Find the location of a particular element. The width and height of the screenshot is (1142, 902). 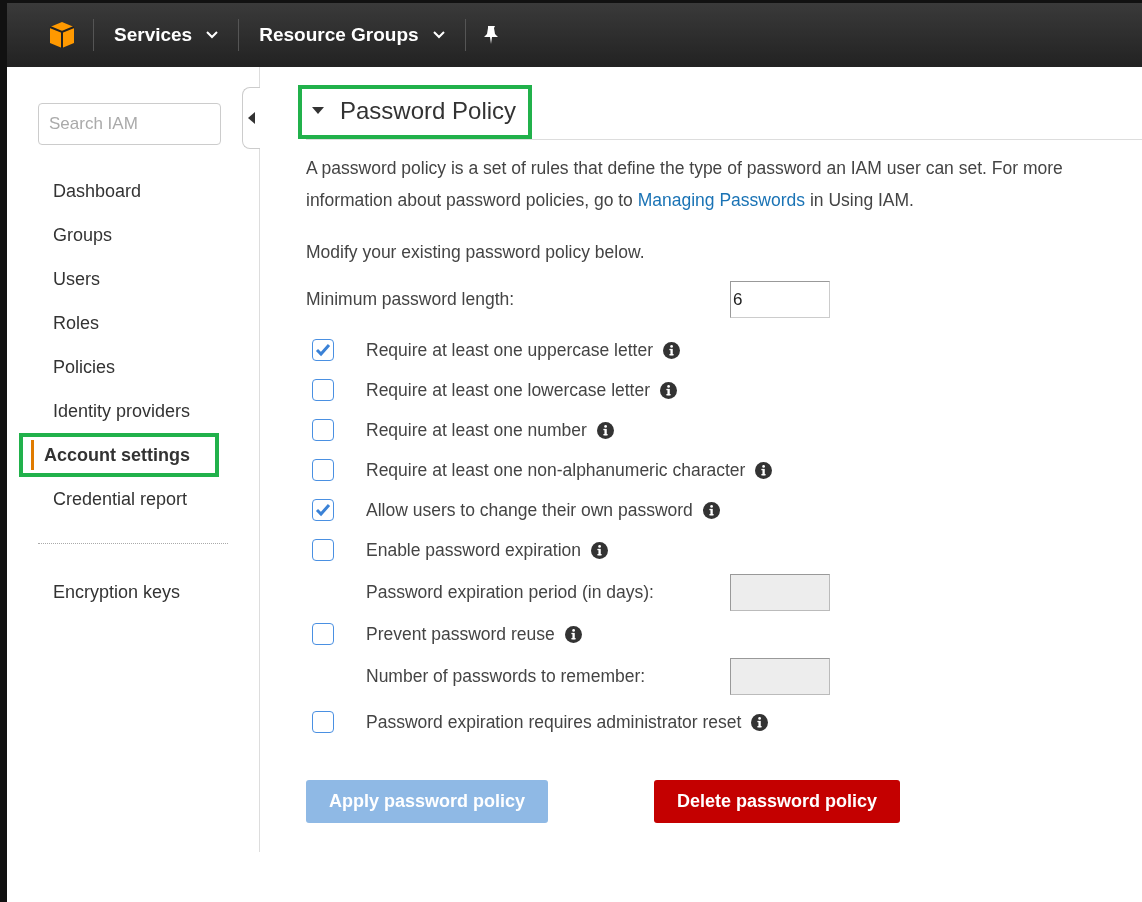

min-length-input: 6 is located at coordinates (780, 299).